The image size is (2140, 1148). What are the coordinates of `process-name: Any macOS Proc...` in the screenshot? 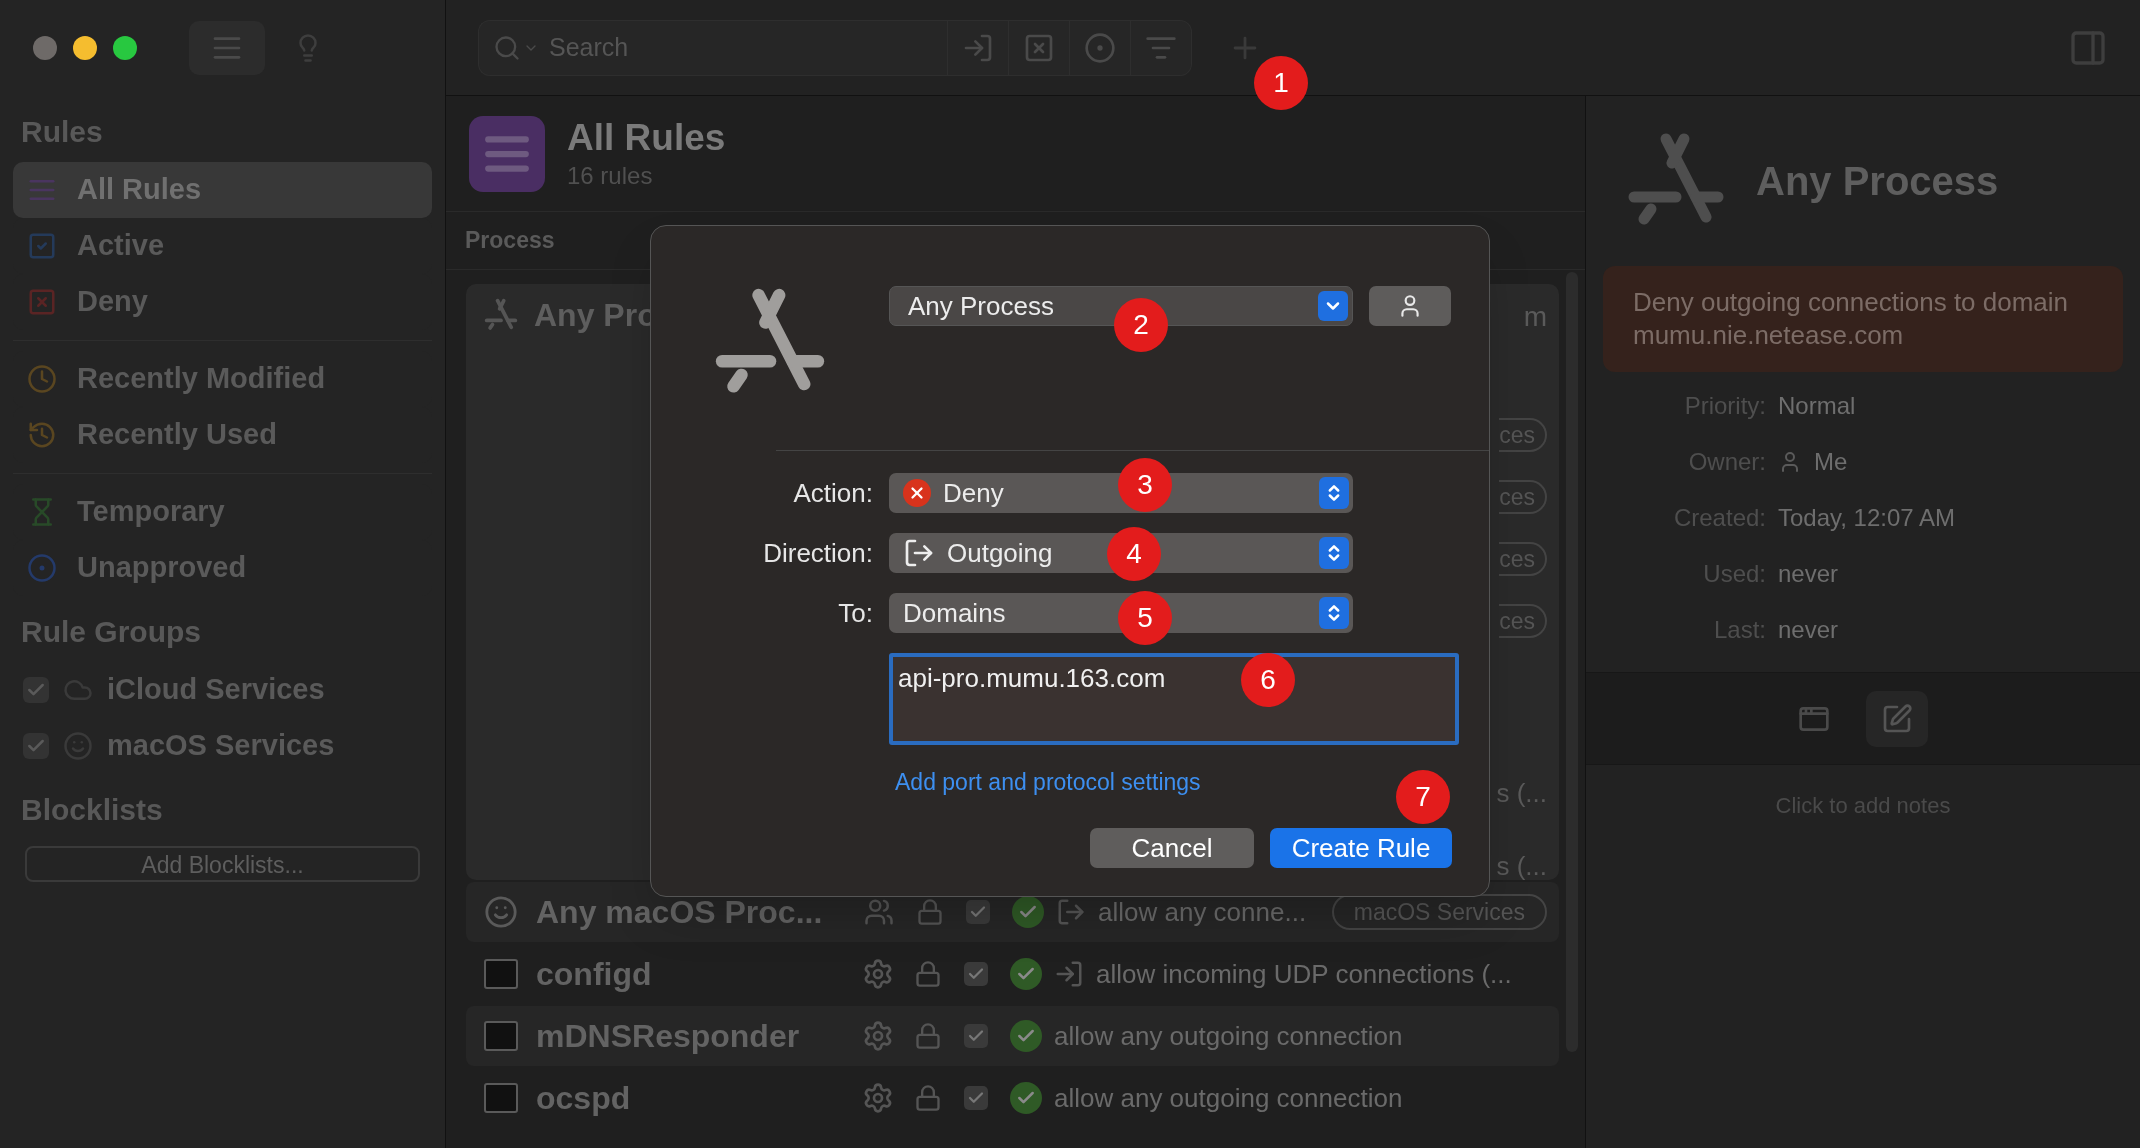 It's located at (680, 912).